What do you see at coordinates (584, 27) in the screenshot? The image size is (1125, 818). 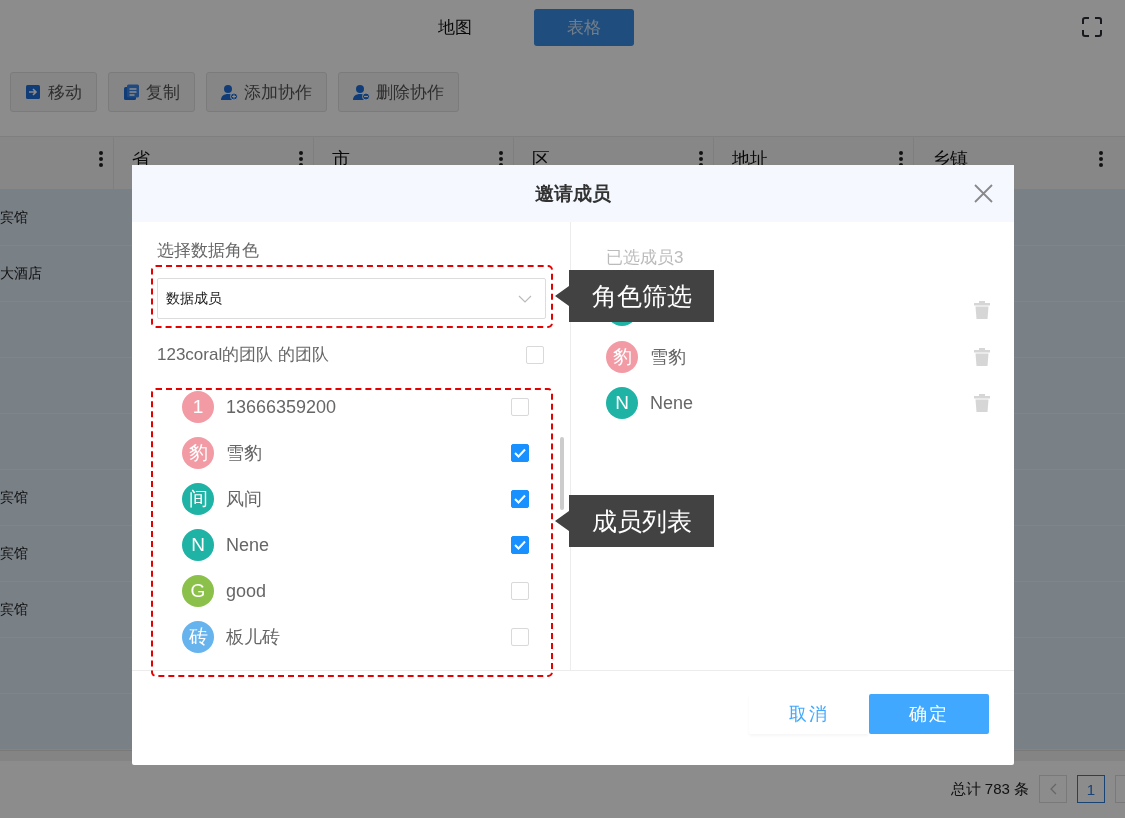 I see `view-tab: 表格` at bounding box center [584, 27].